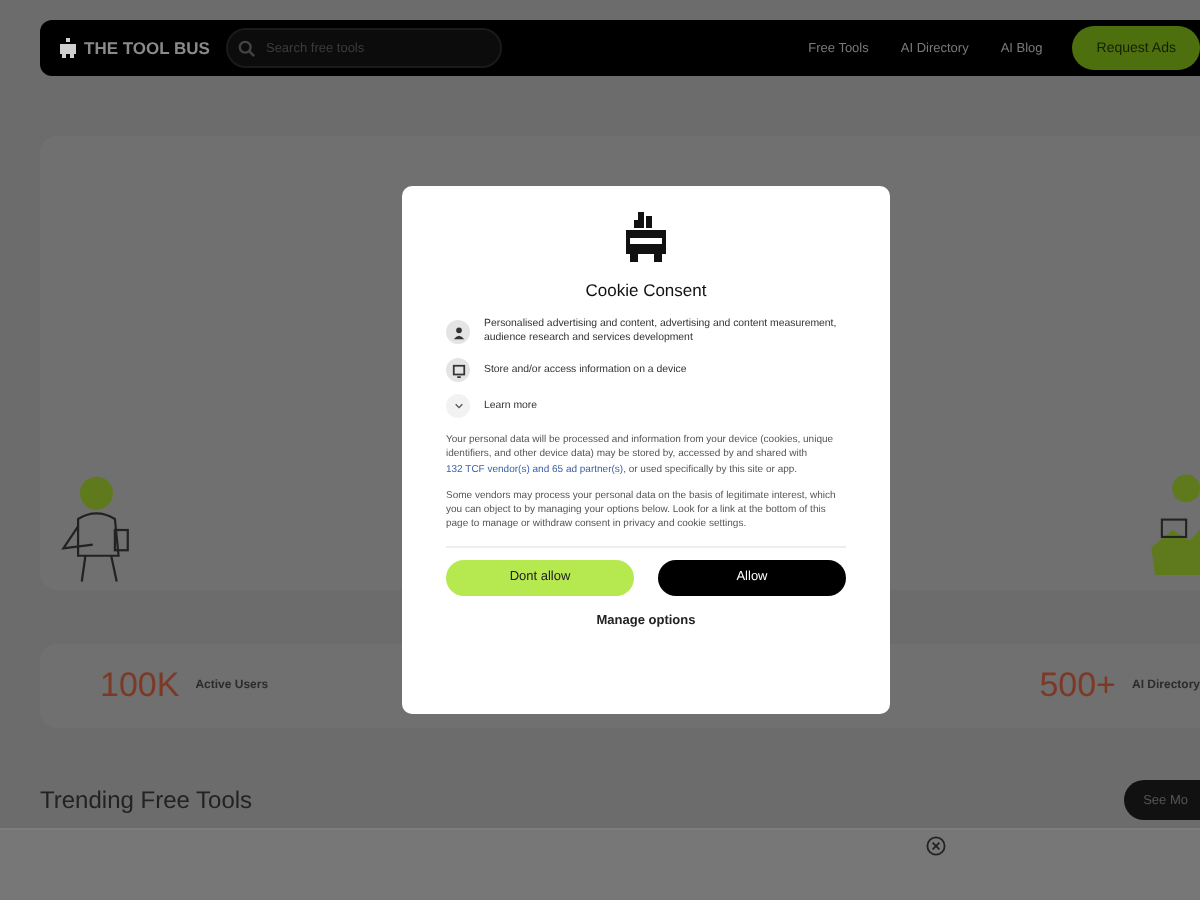 This screenshot has height=900, width=1200. Describe the element at coordinates (458, 370) in the screenshot. I see `device-icon` at that location.